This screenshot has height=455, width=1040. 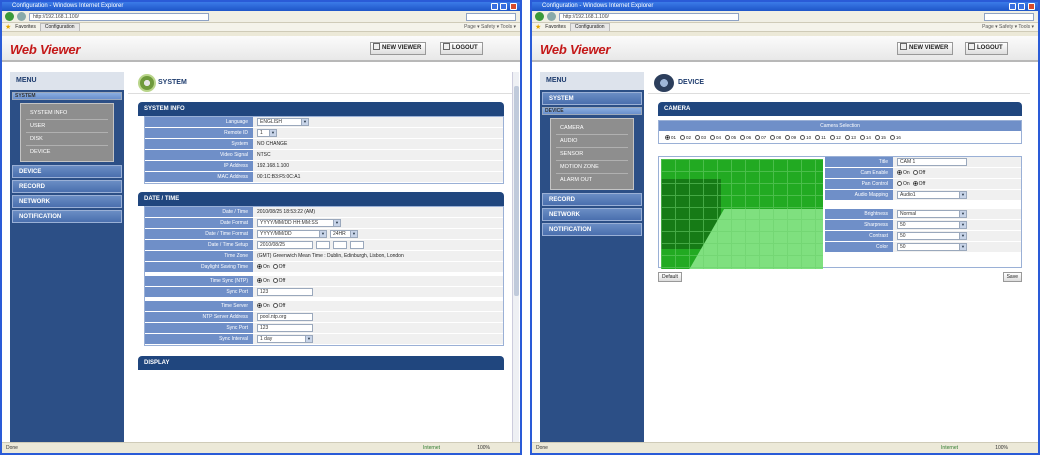 I want to click on scrollbar-thumb, so click(x=516, y=191).